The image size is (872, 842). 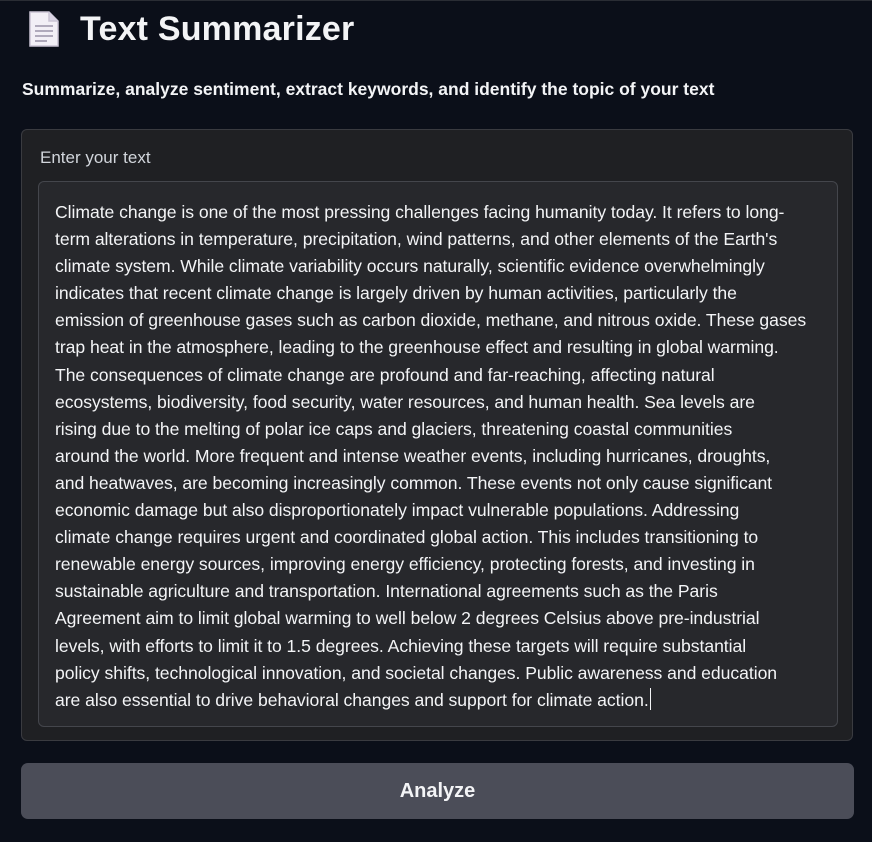 I want to click on text-cursor, so click(x=650, y=698).